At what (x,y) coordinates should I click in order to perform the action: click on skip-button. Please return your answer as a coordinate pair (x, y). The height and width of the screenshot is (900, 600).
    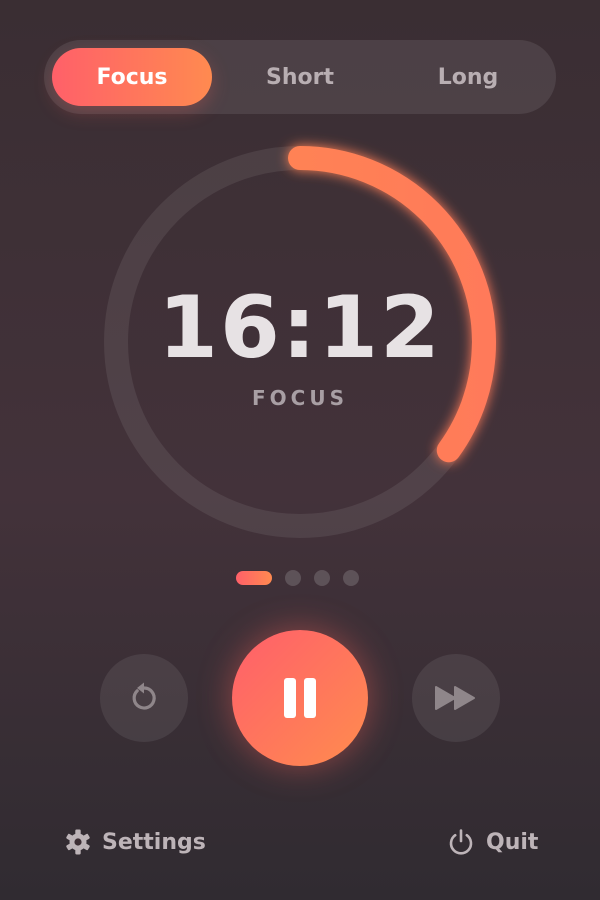
    Looking at the image, I should click on (456, 698).